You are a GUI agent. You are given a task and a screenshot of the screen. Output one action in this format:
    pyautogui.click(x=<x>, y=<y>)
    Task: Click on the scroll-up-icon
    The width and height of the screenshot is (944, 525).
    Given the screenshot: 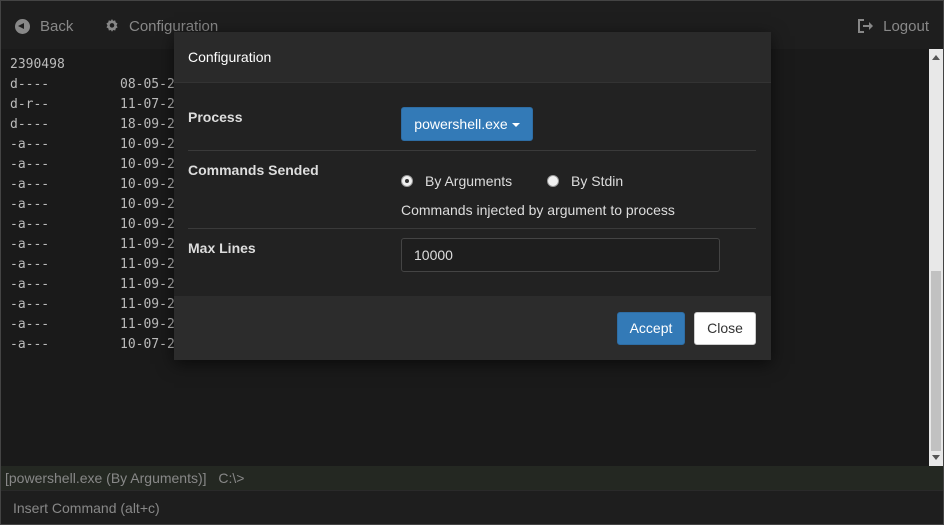 What is the action you would take?
    pyautogui.click(x=936, y=57)
    